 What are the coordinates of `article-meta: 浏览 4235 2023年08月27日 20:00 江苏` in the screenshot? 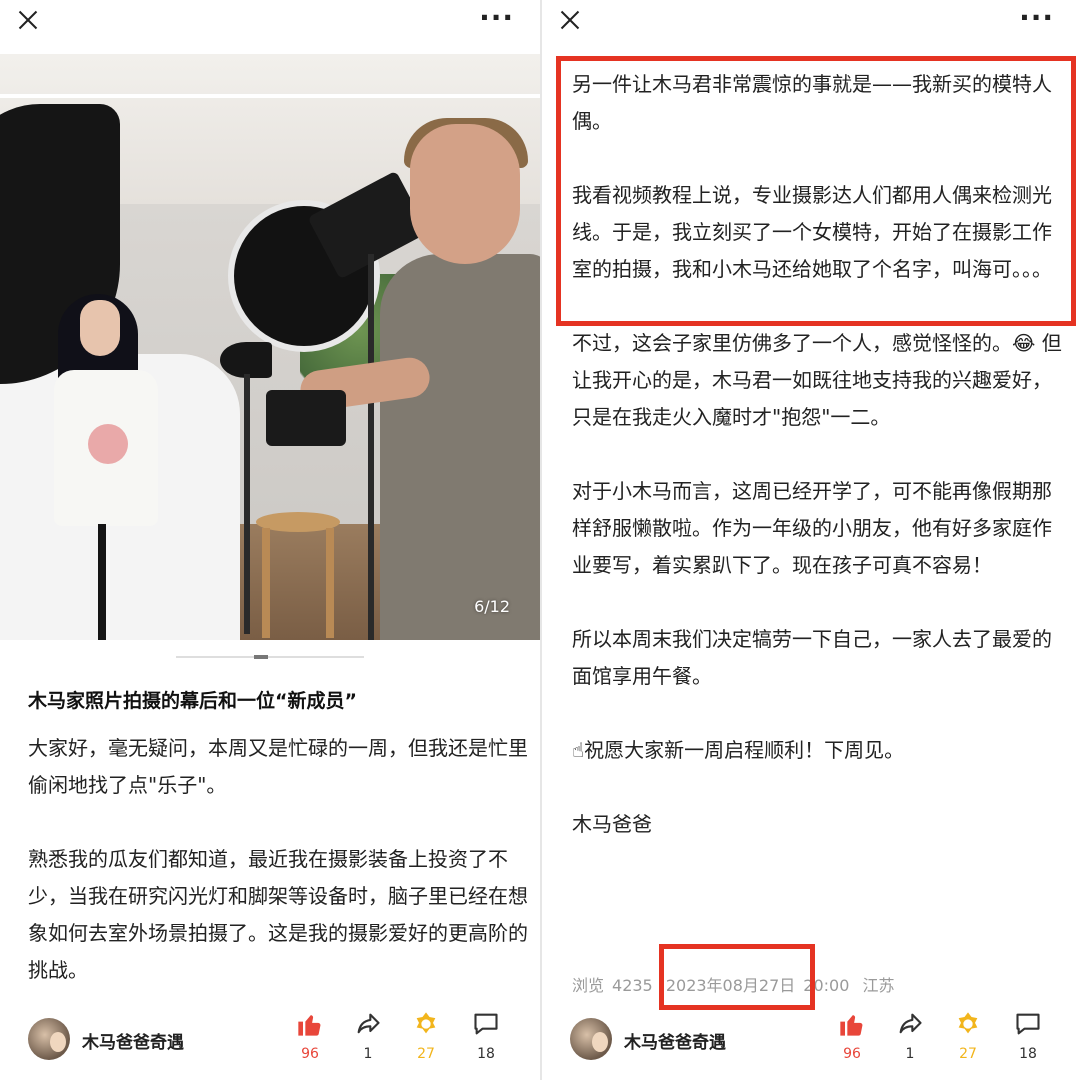 It's located at (737, 984).